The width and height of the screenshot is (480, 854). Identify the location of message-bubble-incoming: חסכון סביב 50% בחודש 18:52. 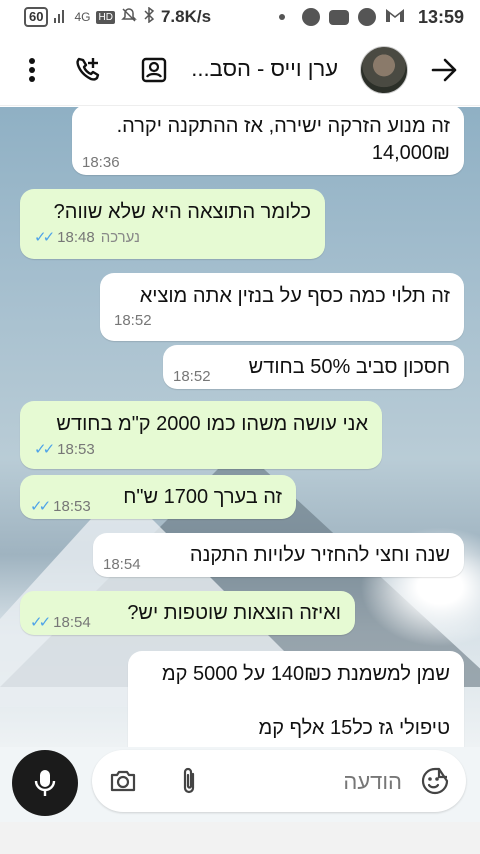
(313, 367).